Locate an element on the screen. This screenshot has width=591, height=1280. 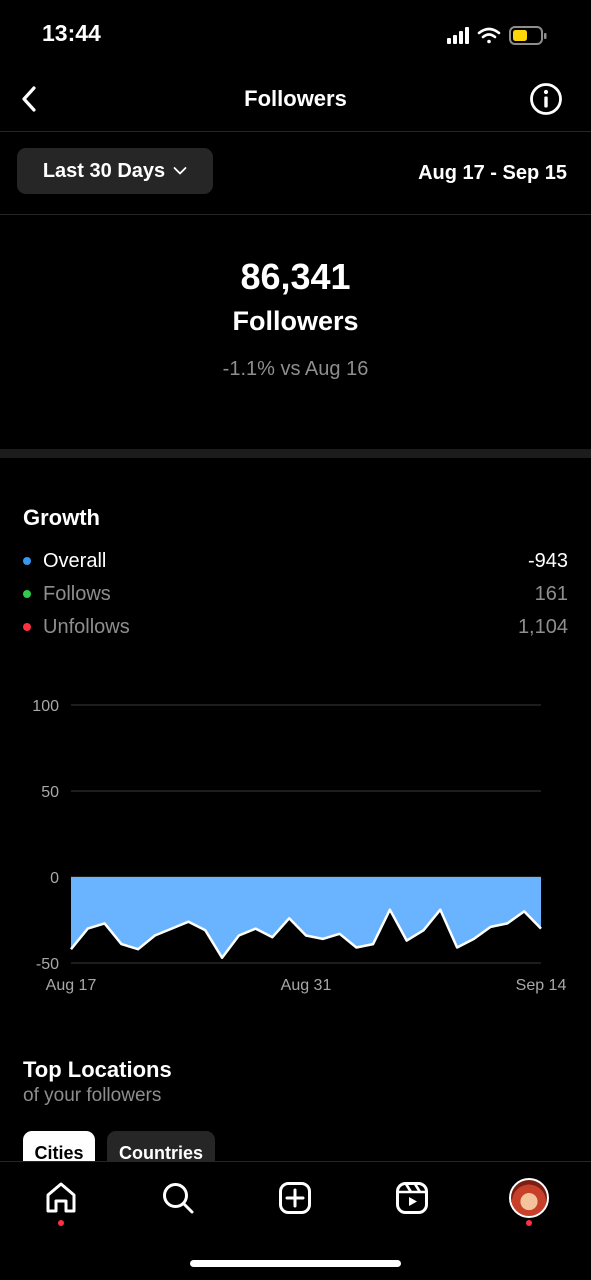
header-divider is located at coordinates (295, 131).